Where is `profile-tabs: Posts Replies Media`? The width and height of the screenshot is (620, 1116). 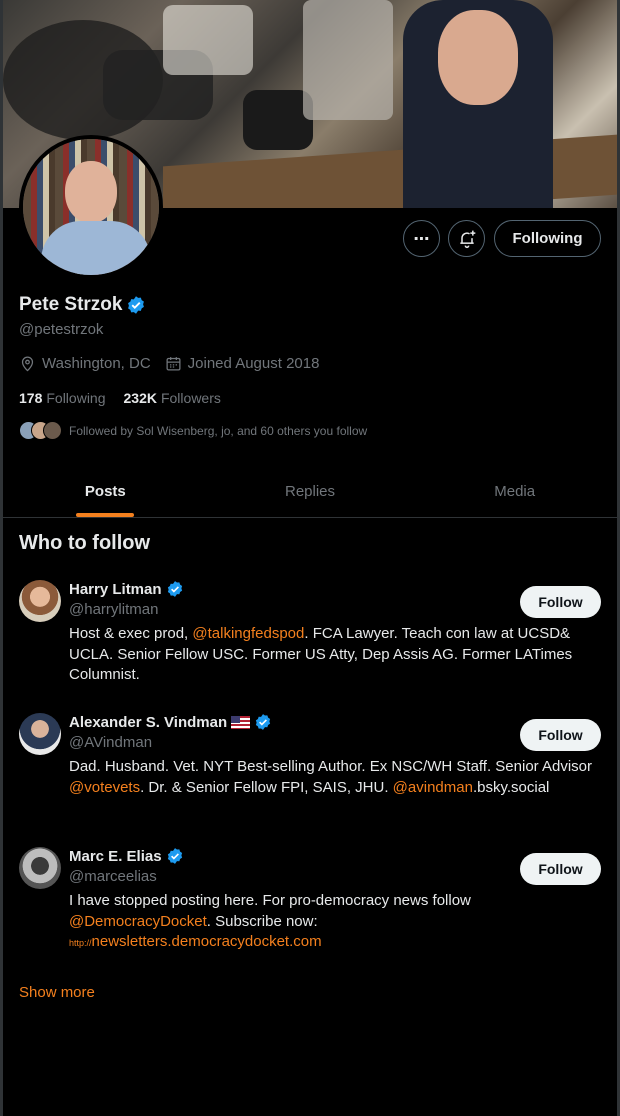 profile-tabs: Posts Replies Media is located at coordinates (310, 492).